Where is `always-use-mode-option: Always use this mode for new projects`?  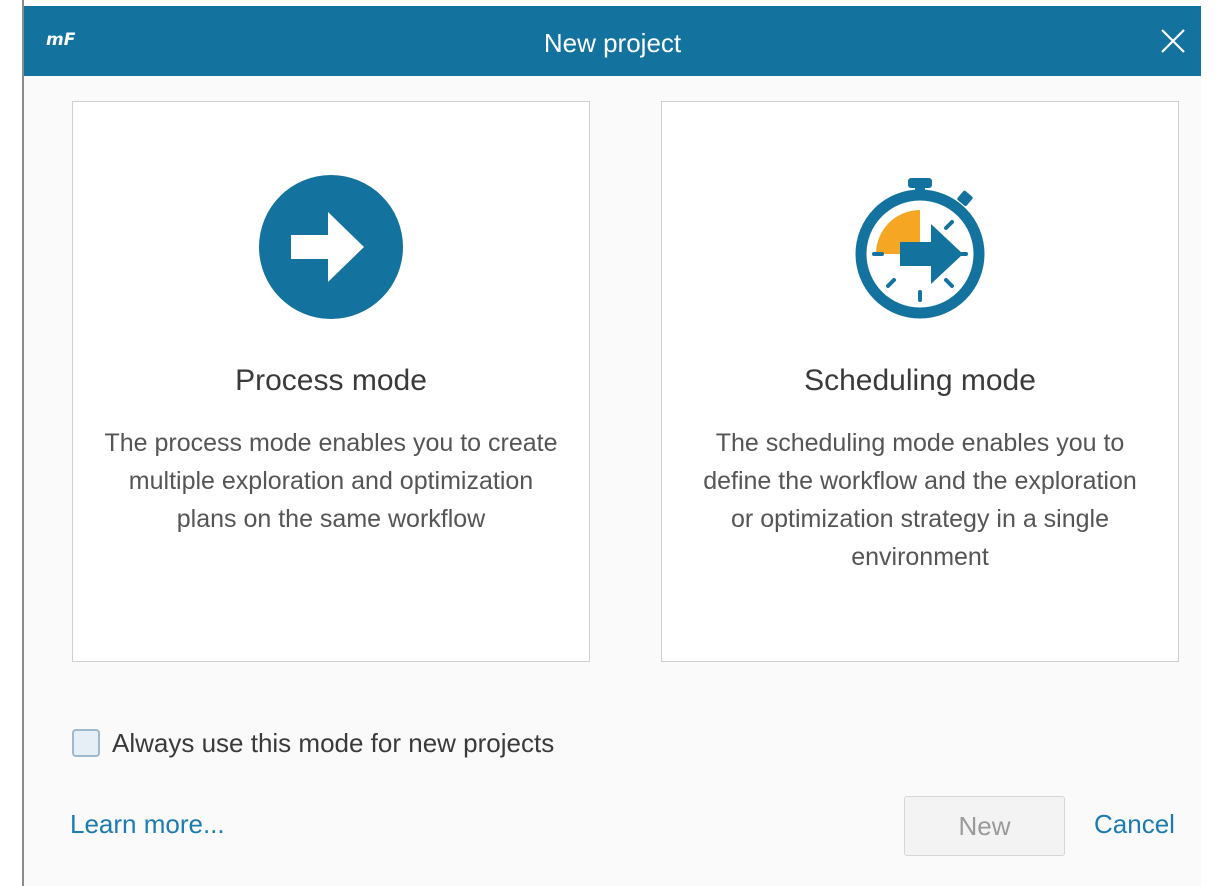
always-use-mode-option: Always use this mode for new projects is located at coordinates (313, 743).